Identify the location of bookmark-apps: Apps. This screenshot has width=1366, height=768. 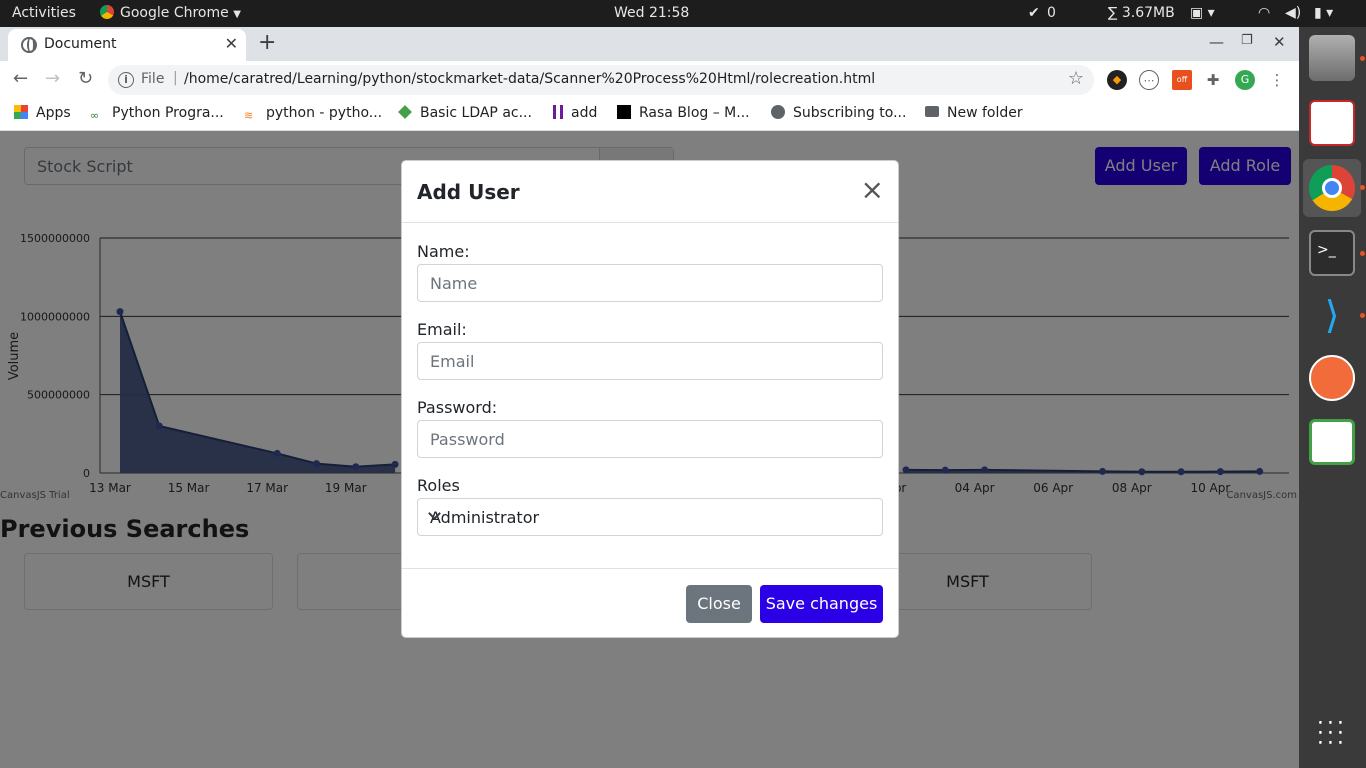
(42, 113).